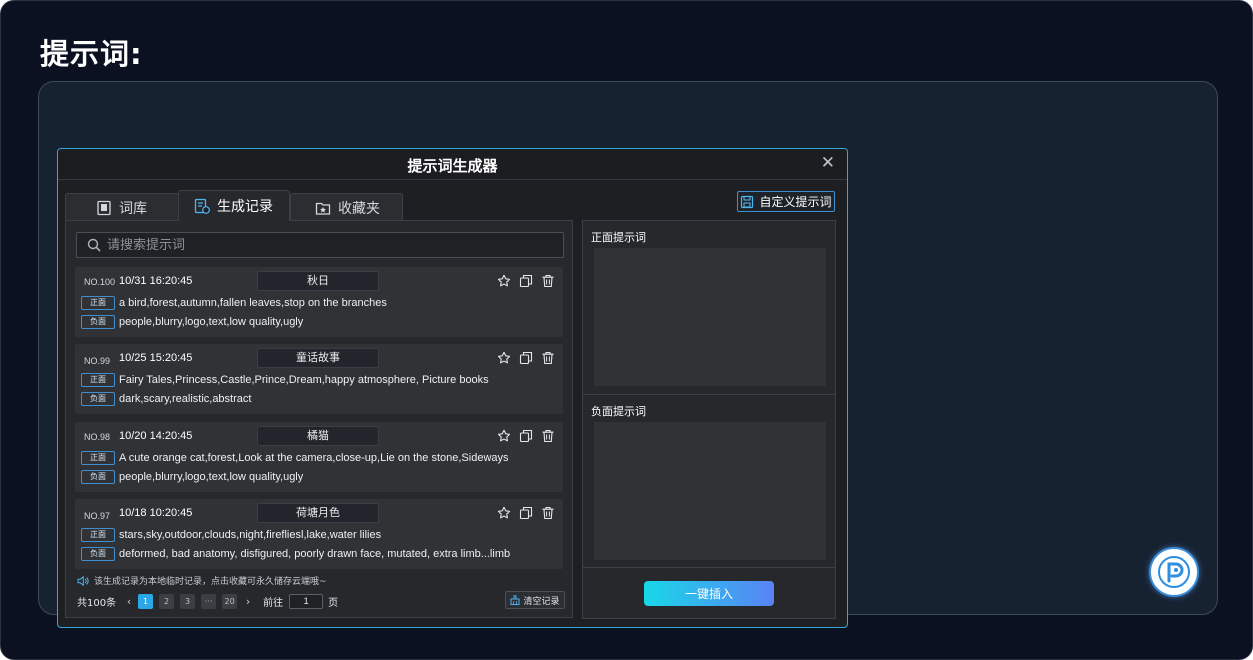 Image resolution: width=1253 pixels, height=660 pixels. I want to click on pagination: 共100条 ‹ 1 2 3 ··· 20 › 前往 页, so click(207, 601).